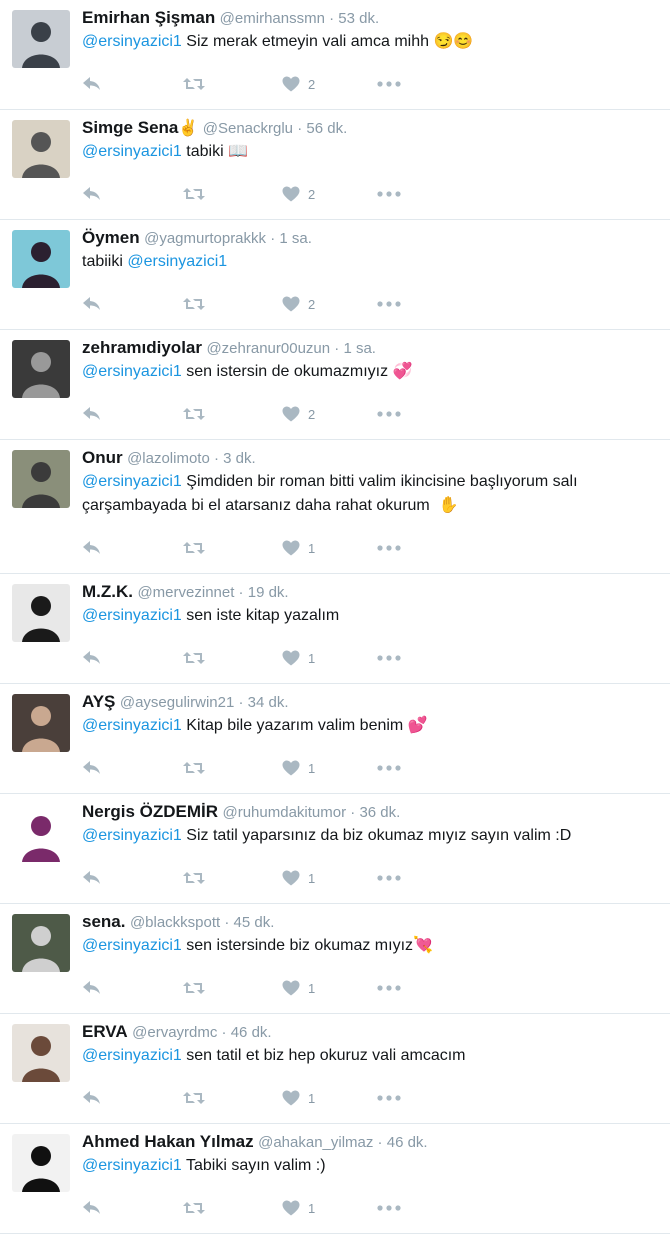 The image size is (670, 1234). I want to click on author-name: zehramıdiyolar, so click(142, 347).